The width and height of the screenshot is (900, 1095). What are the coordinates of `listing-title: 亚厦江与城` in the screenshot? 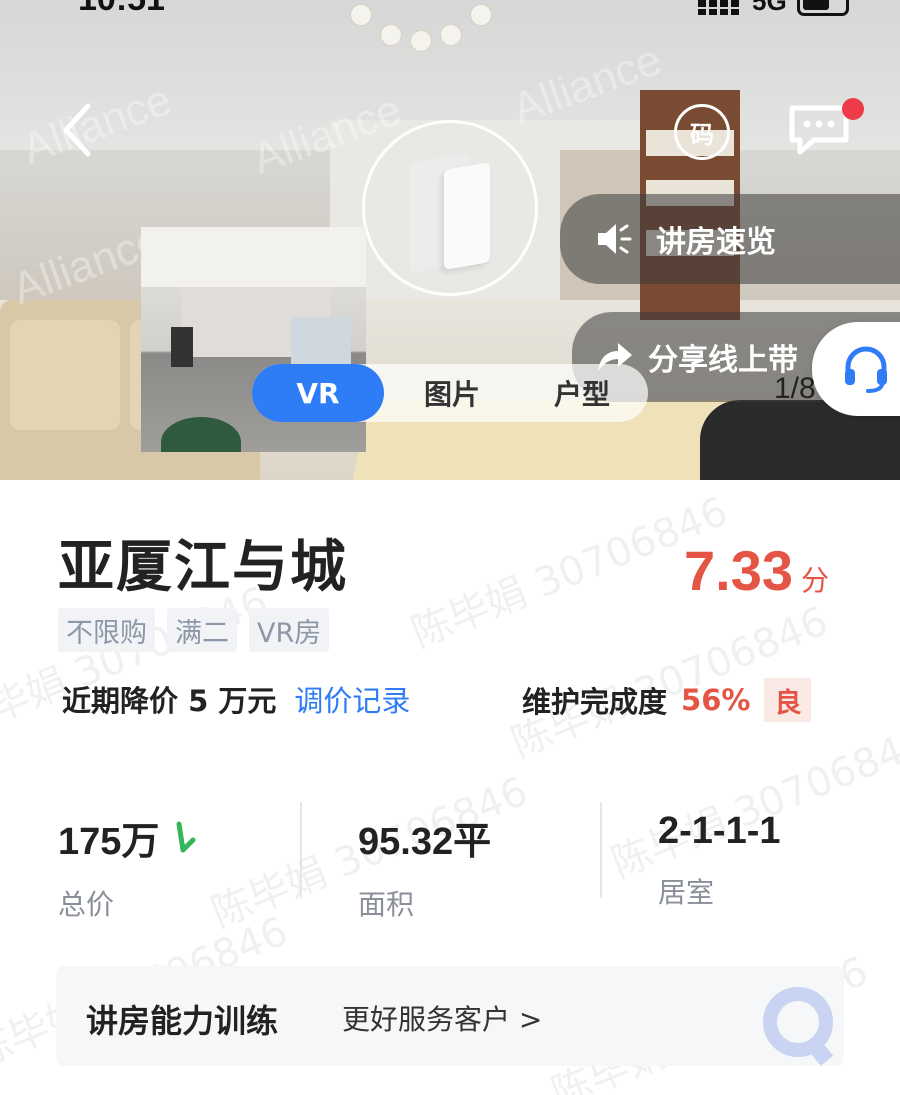 It's located at (203, 567).